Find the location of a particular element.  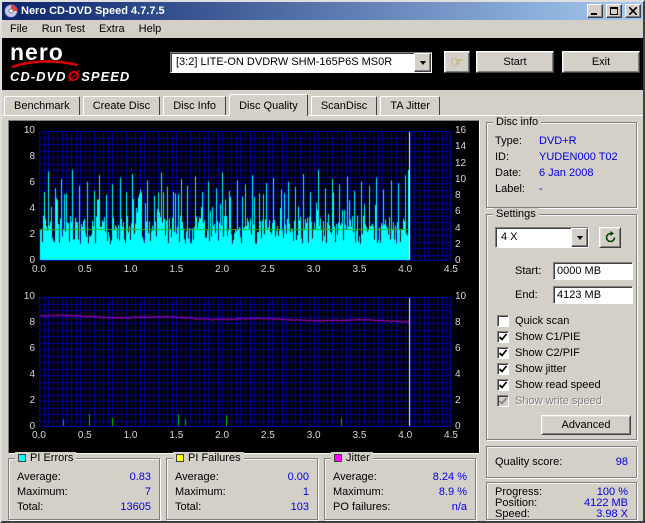

nero-logo: nero CD-DVDØSPEED is located at coordinates (87, 64).